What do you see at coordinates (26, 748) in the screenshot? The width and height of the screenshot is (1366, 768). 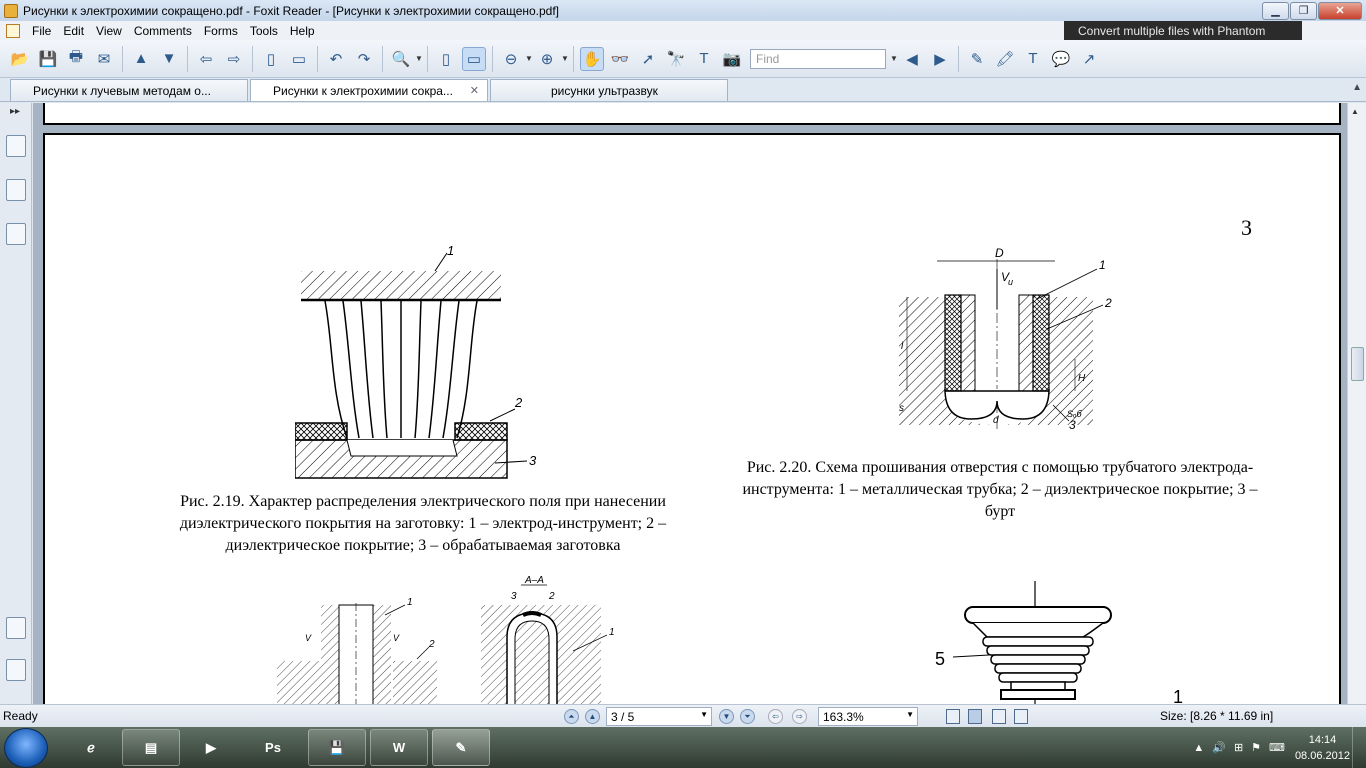 I see `start-button` at bounding box center [26, 748].